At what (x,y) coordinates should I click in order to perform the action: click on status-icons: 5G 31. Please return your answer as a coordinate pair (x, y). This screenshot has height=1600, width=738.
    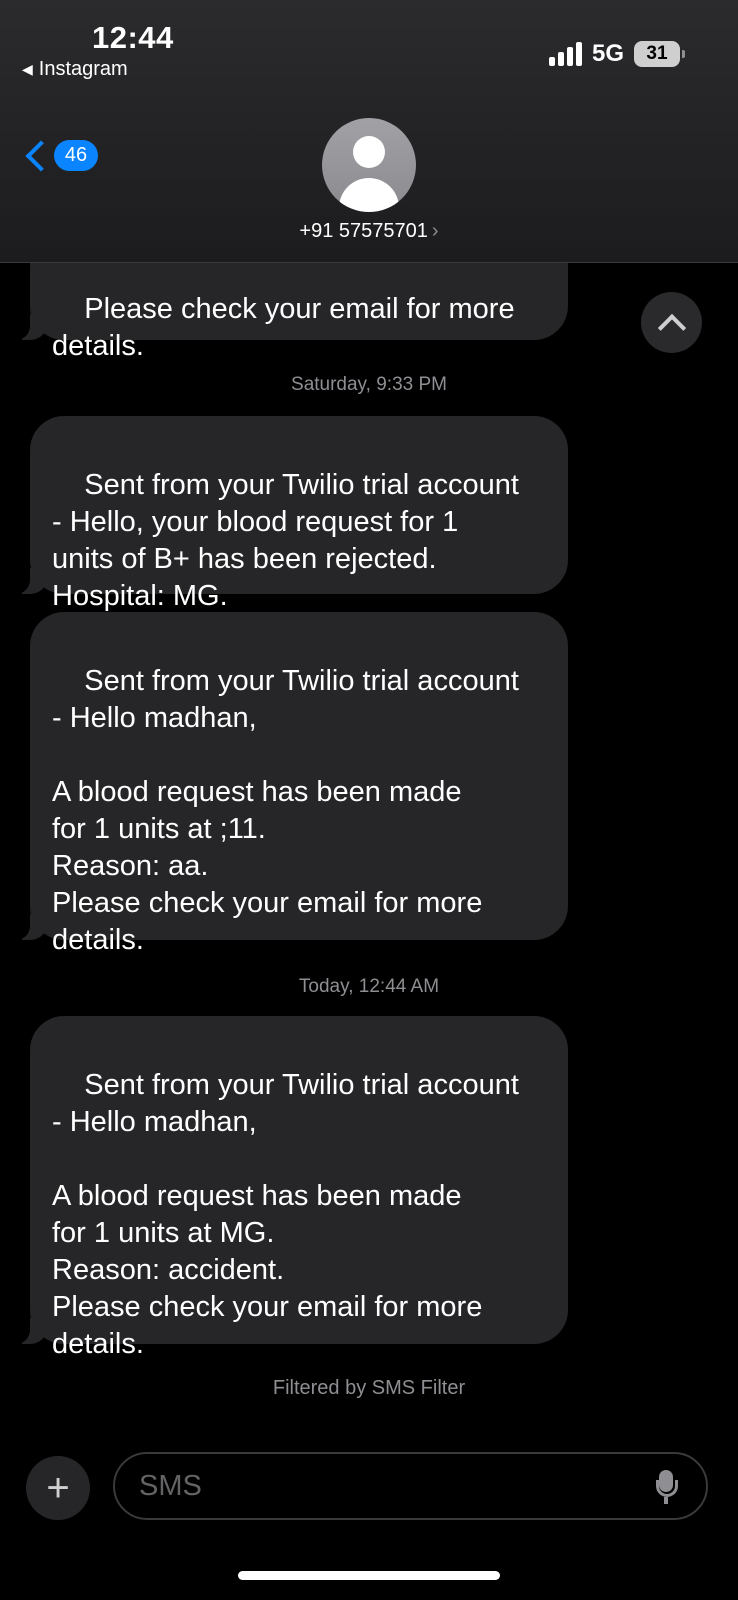
    Looking at the image, I should click on (616, 54).